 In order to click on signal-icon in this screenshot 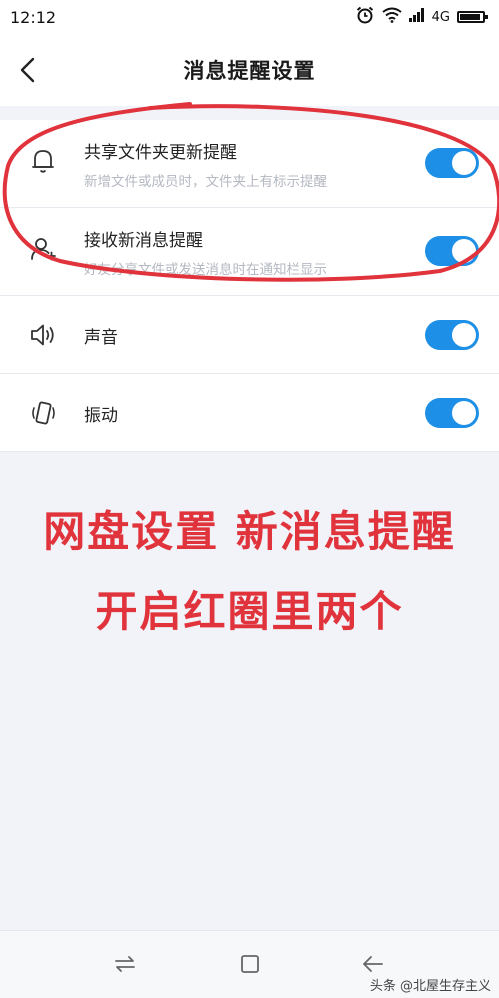, I will do `click(416, 17)`.